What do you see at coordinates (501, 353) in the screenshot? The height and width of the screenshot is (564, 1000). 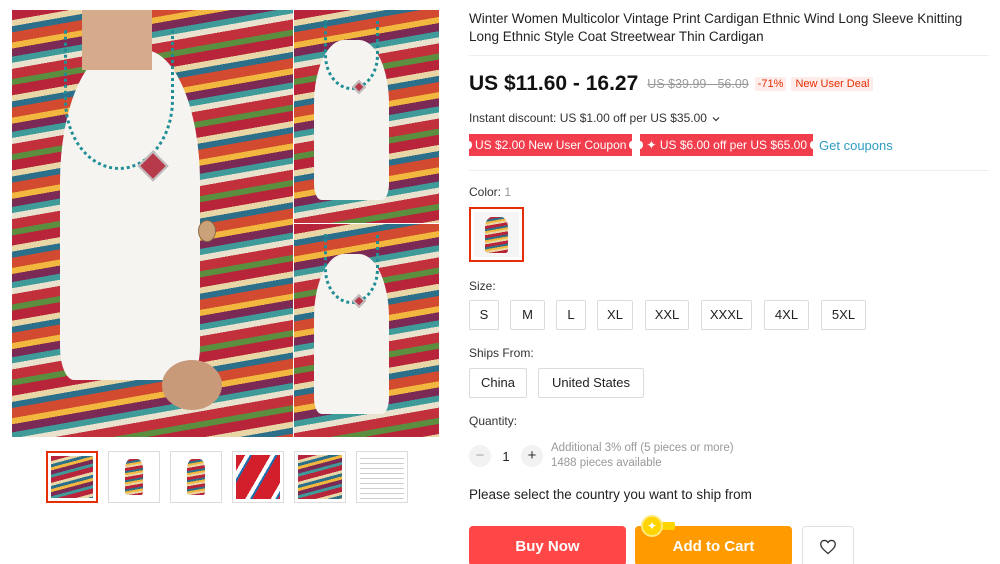 I see `ships-from-label: Ships From:` at bounding box center [501, 353].